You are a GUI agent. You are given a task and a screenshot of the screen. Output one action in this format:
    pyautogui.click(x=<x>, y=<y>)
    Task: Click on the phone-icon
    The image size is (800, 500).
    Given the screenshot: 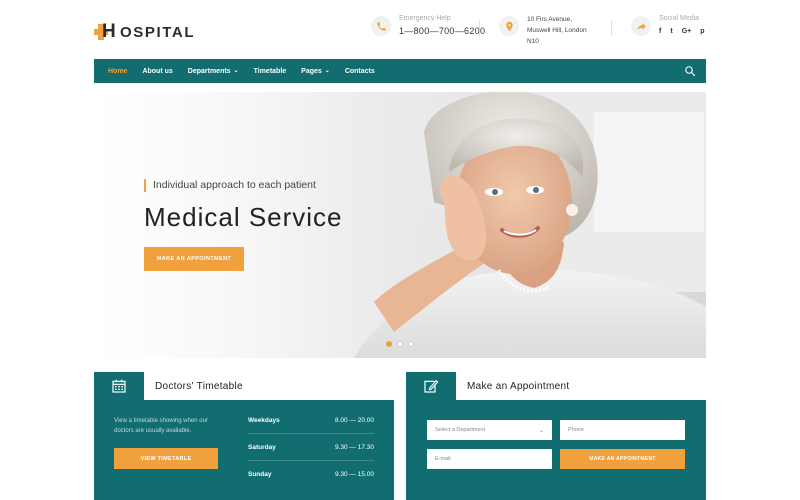 What is the action you would take?
    pyautogui.click(x=381, y=26)
    